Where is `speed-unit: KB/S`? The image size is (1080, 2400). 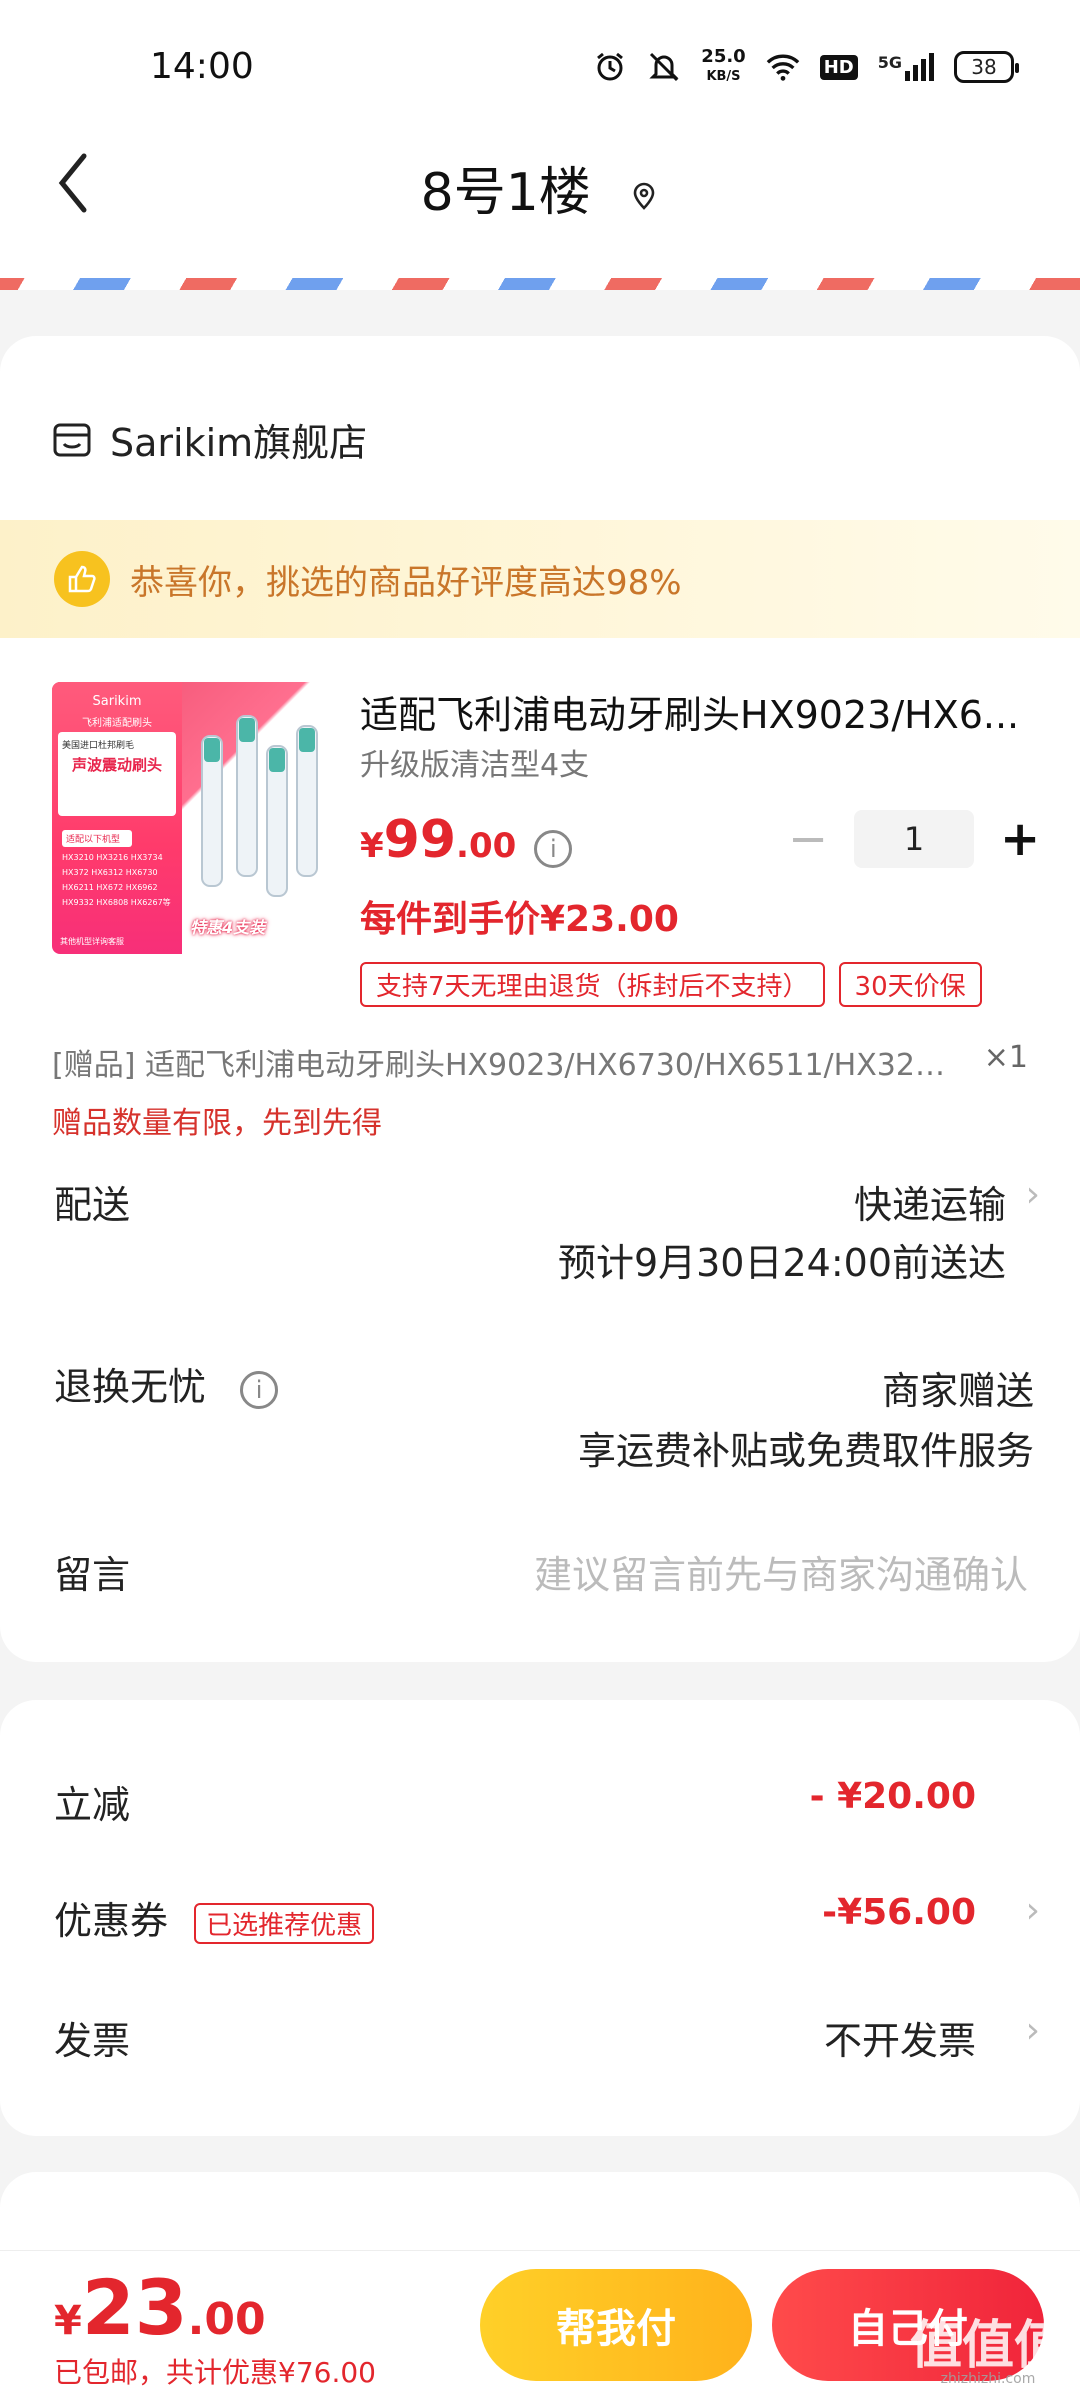
speed-unit: KB/S is located at coordinates (723, 76).